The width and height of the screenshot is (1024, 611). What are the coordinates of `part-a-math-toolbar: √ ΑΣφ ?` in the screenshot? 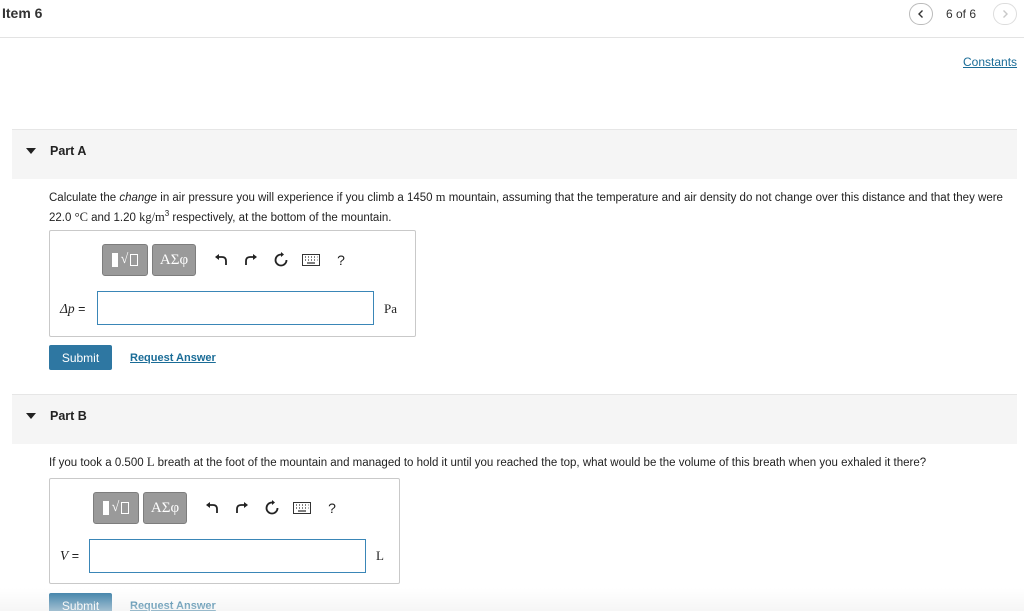 It's located at (229, 260).